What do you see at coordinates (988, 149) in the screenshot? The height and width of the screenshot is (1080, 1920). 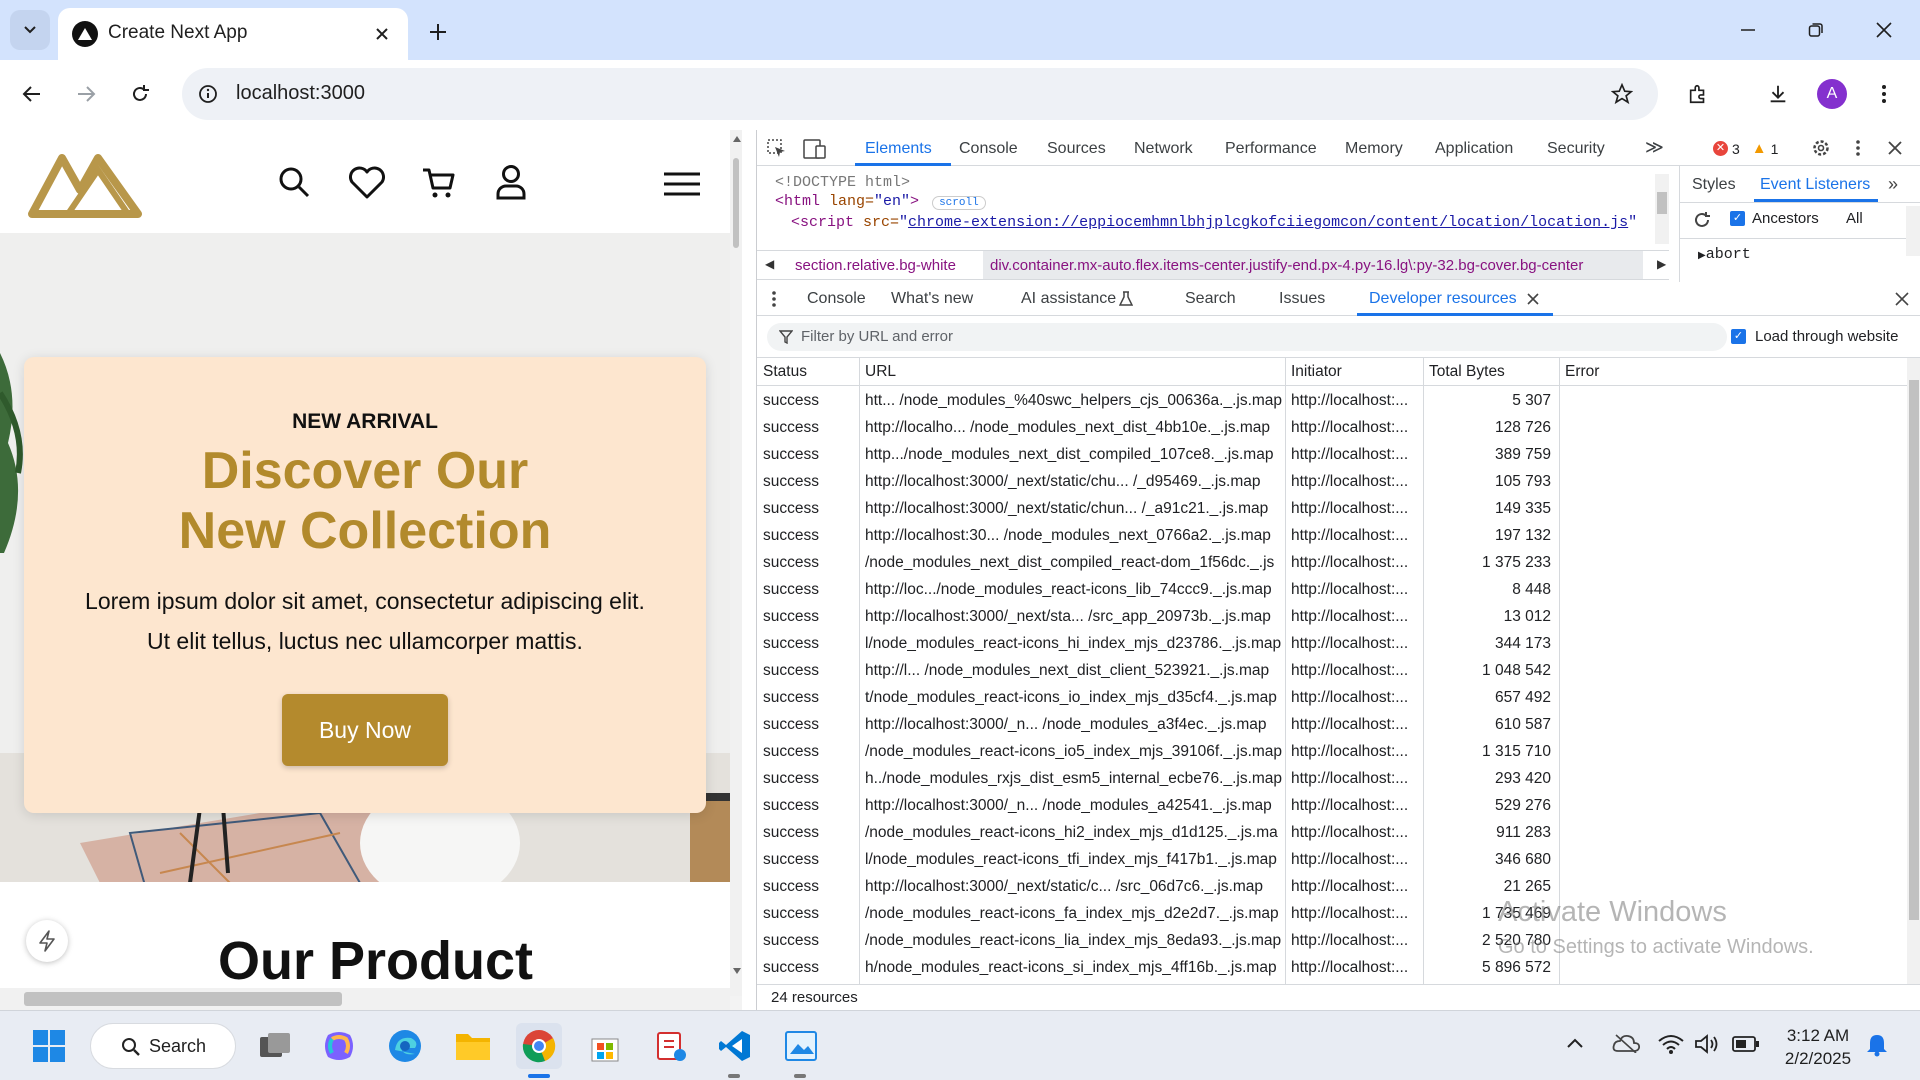 I see `devtools-tab-console: Console` at bounding box center [988, 149].